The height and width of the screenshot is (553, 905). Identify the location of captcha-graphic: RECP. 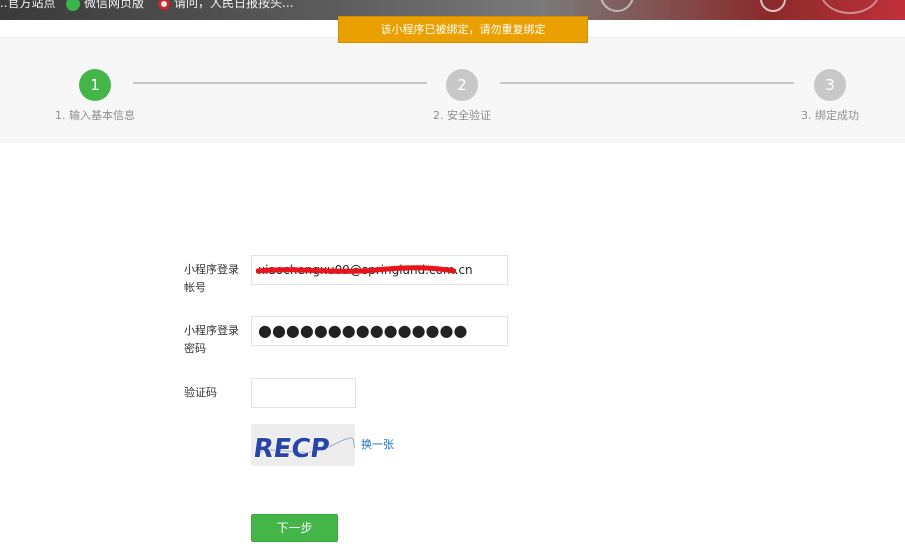
(303, 445).